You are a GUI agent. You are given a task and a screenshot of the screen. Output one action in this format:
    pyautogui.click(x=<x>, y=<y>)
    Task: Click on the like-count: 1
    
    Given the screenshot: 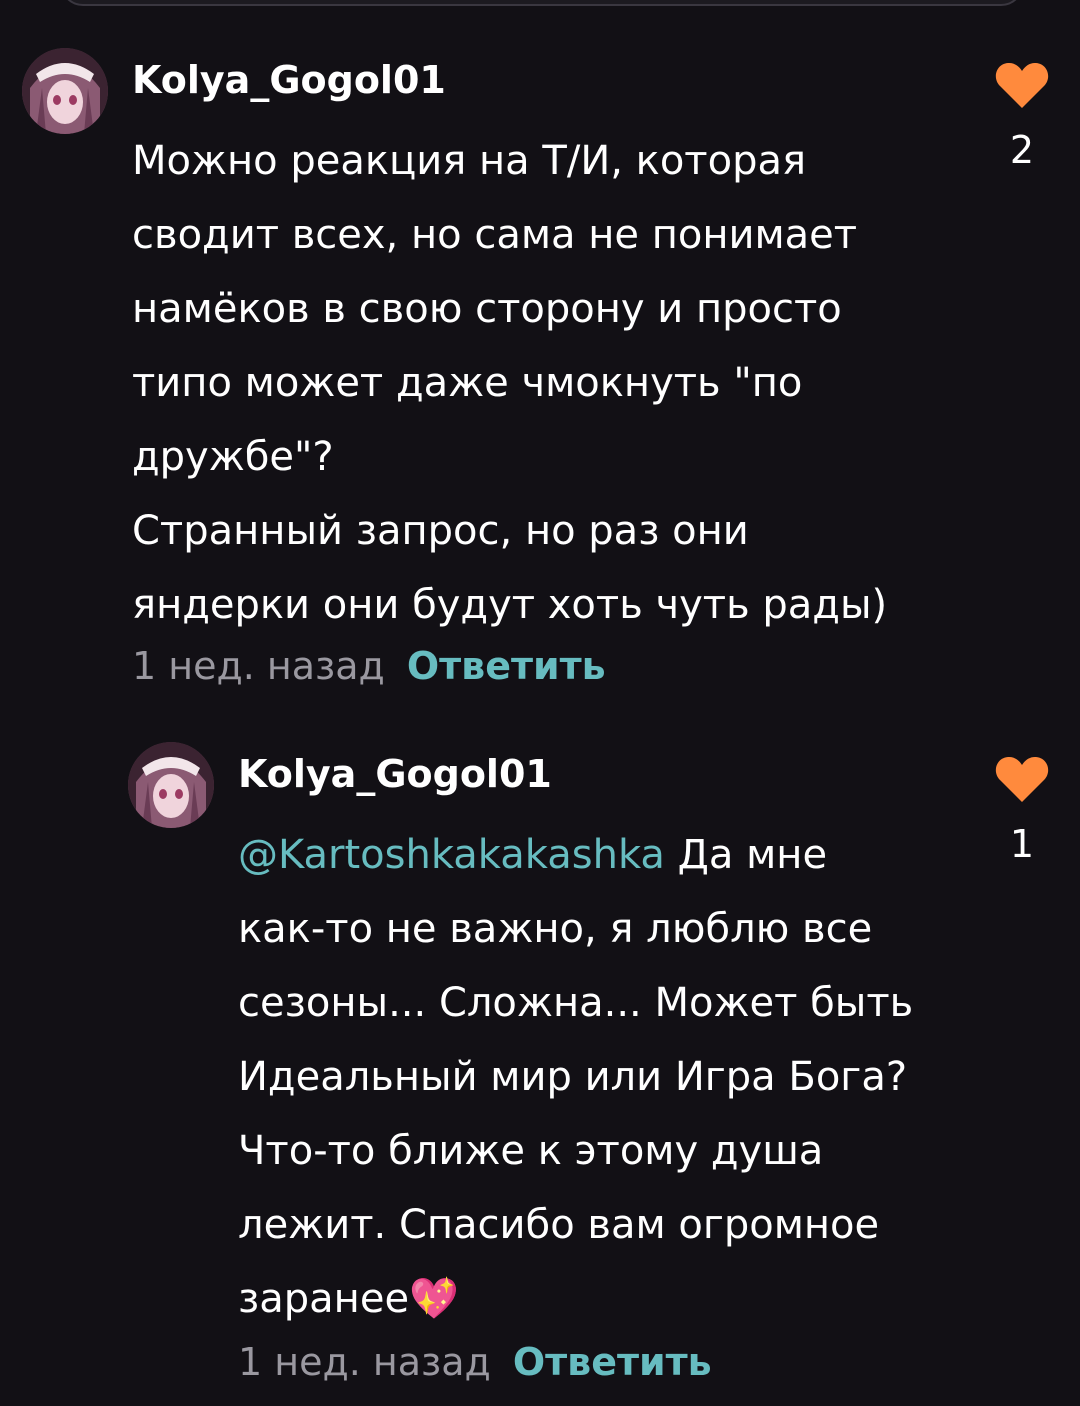 What is the action you would take?
    pyautogui.click(x=1022, y=844)
    